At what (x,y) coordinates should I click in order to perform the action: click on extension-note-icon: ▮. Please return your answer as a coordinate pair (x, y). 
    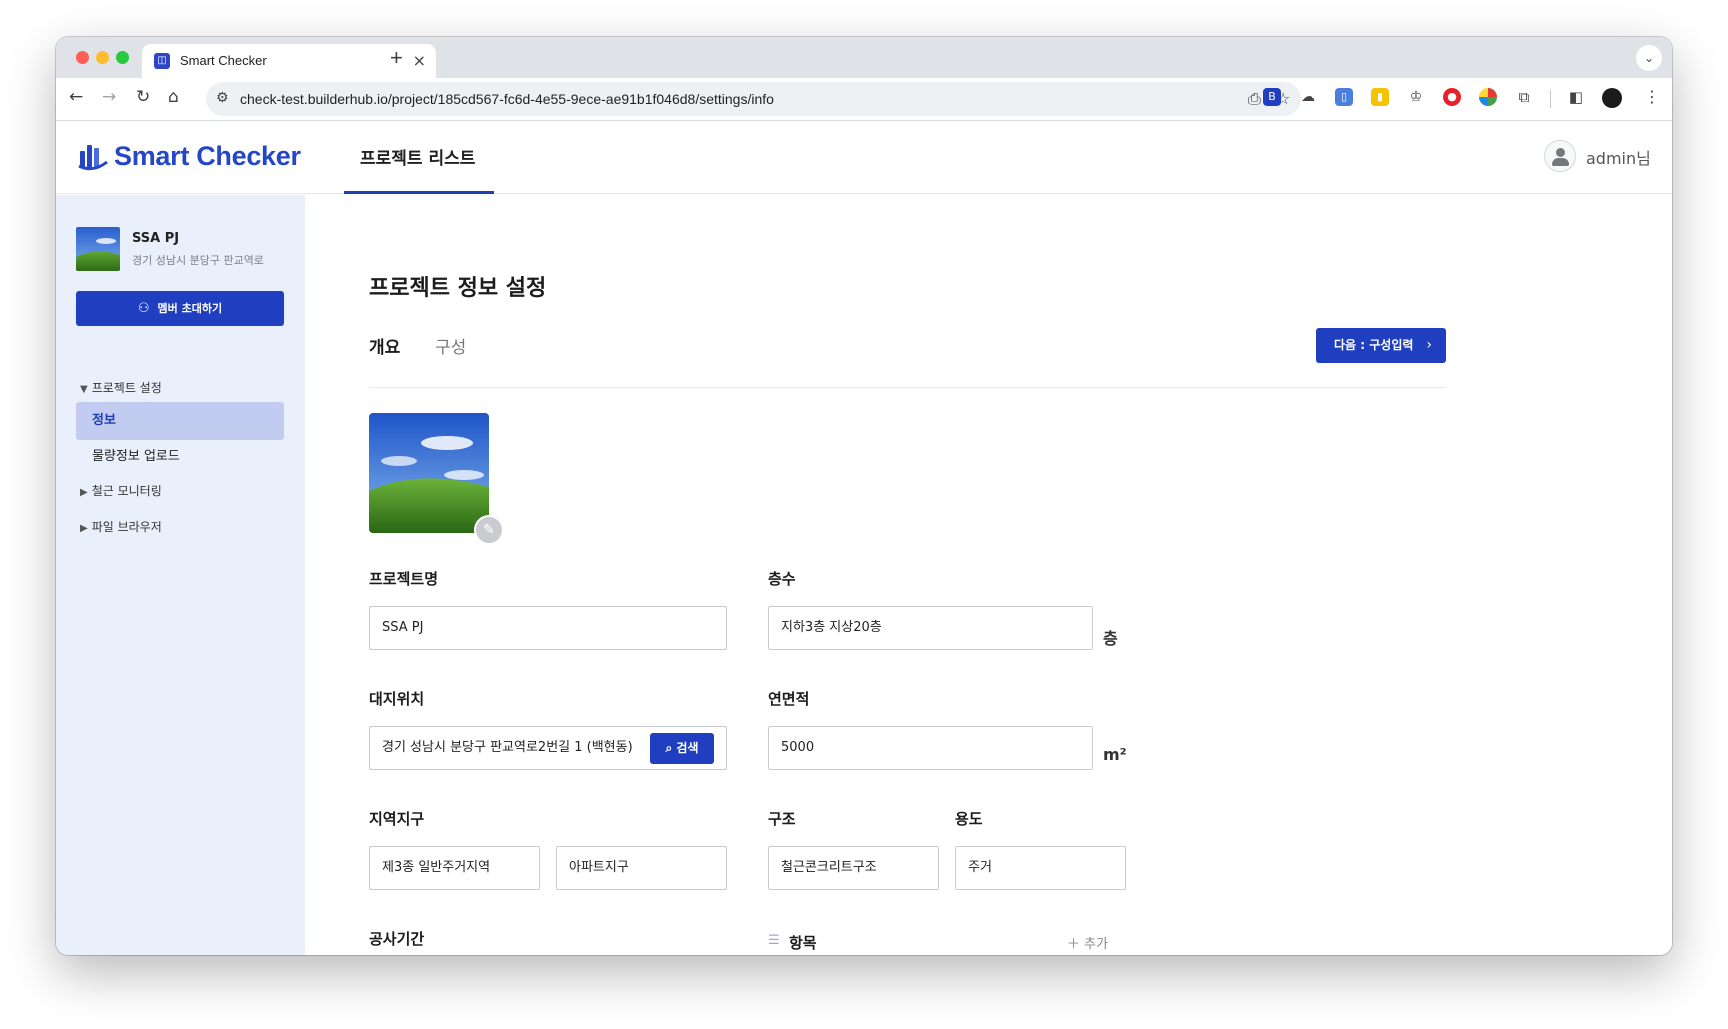
    Looking at the image, I should click on (1380, 97).